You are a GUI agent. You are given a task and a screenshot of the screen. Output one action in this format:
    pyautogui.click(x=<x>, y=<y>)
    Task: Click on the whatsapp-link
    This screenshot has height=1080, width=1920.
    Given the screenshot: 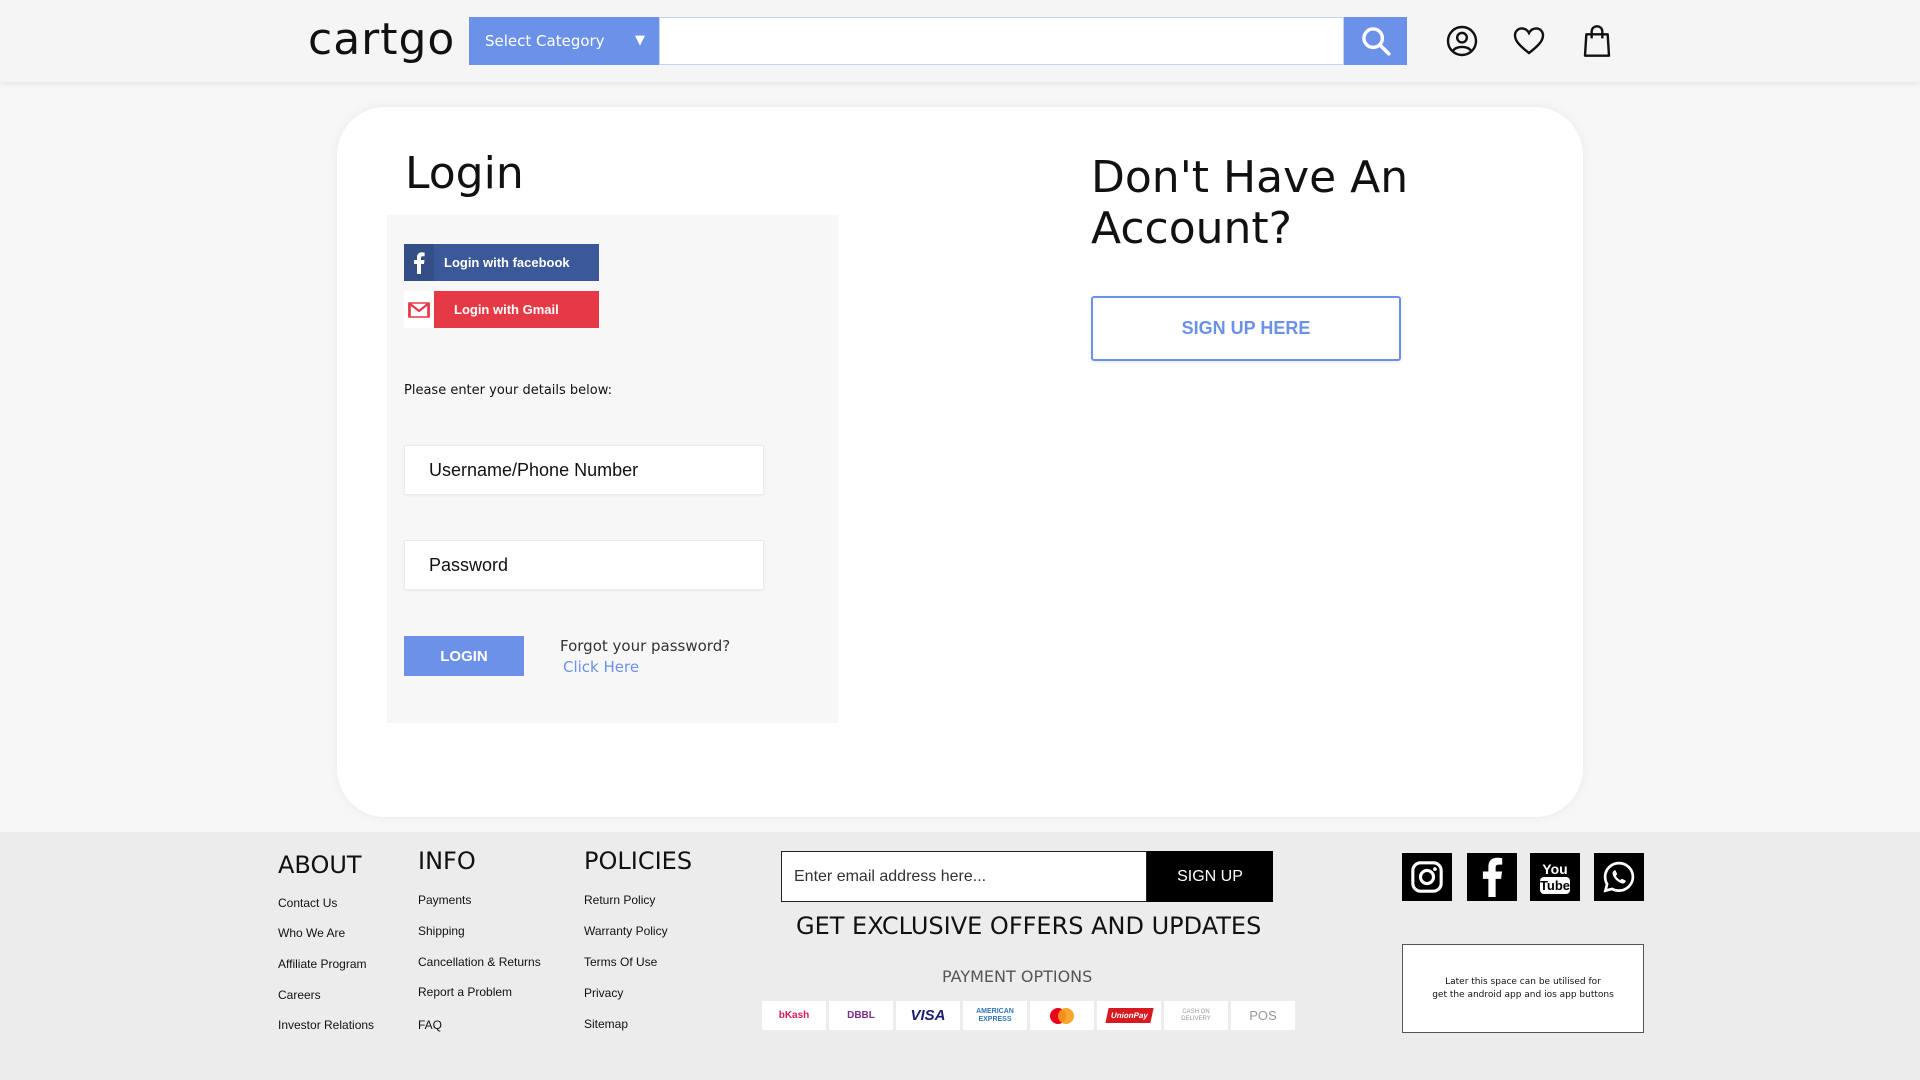 What is the action you would take?
    pyautogui.click(x=1619, y=877)
    